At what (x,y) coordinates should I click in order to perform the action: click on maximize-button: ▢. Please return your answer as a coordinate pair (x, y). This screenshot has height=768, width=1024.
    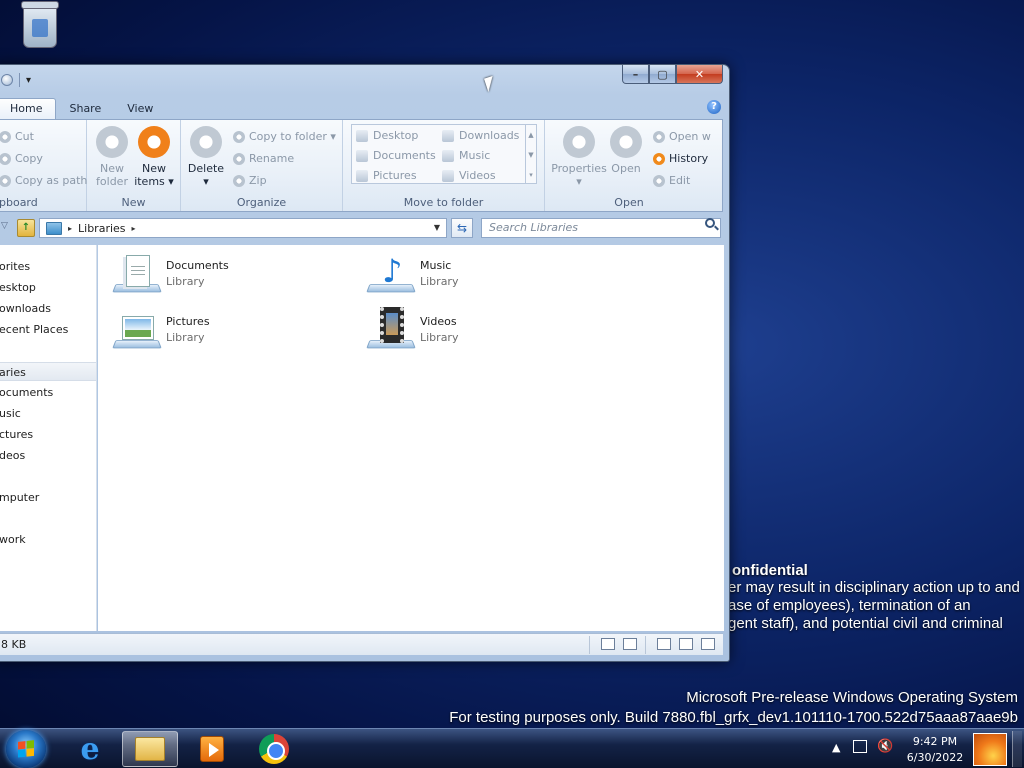
    Looking at the image, I should click on (662, 74).